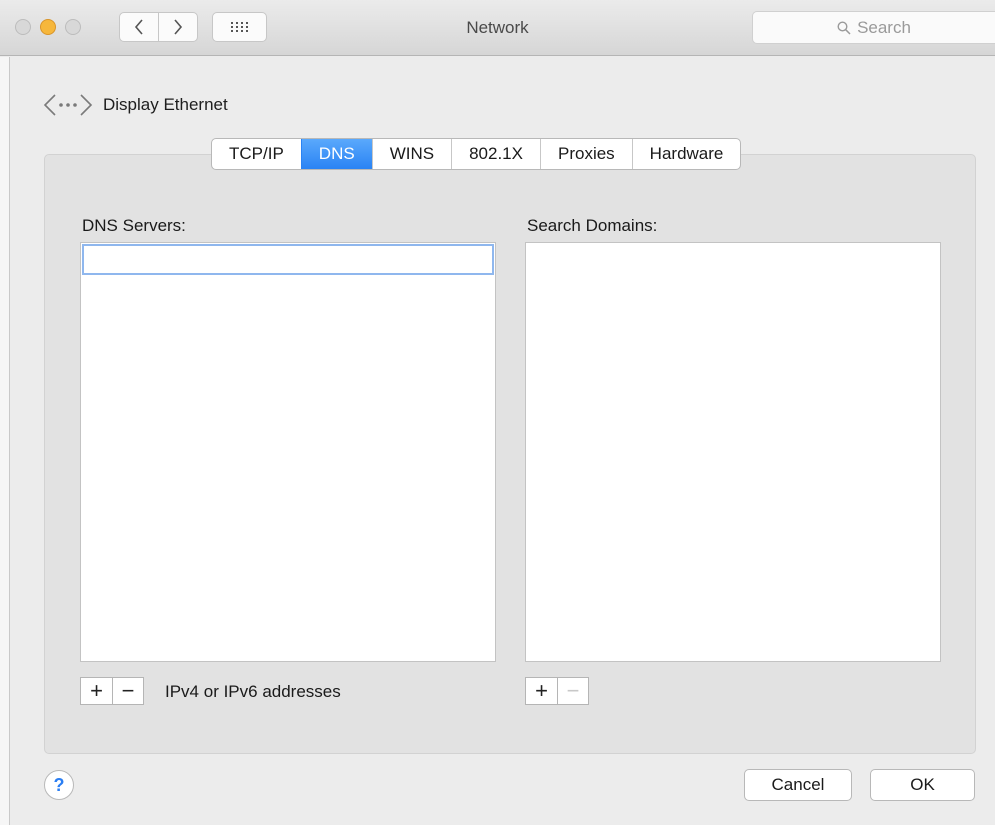  What do you see at coordinates (5, 441) in the screenshot?
I see `window-left-edge` at bounding box center [5, 441].